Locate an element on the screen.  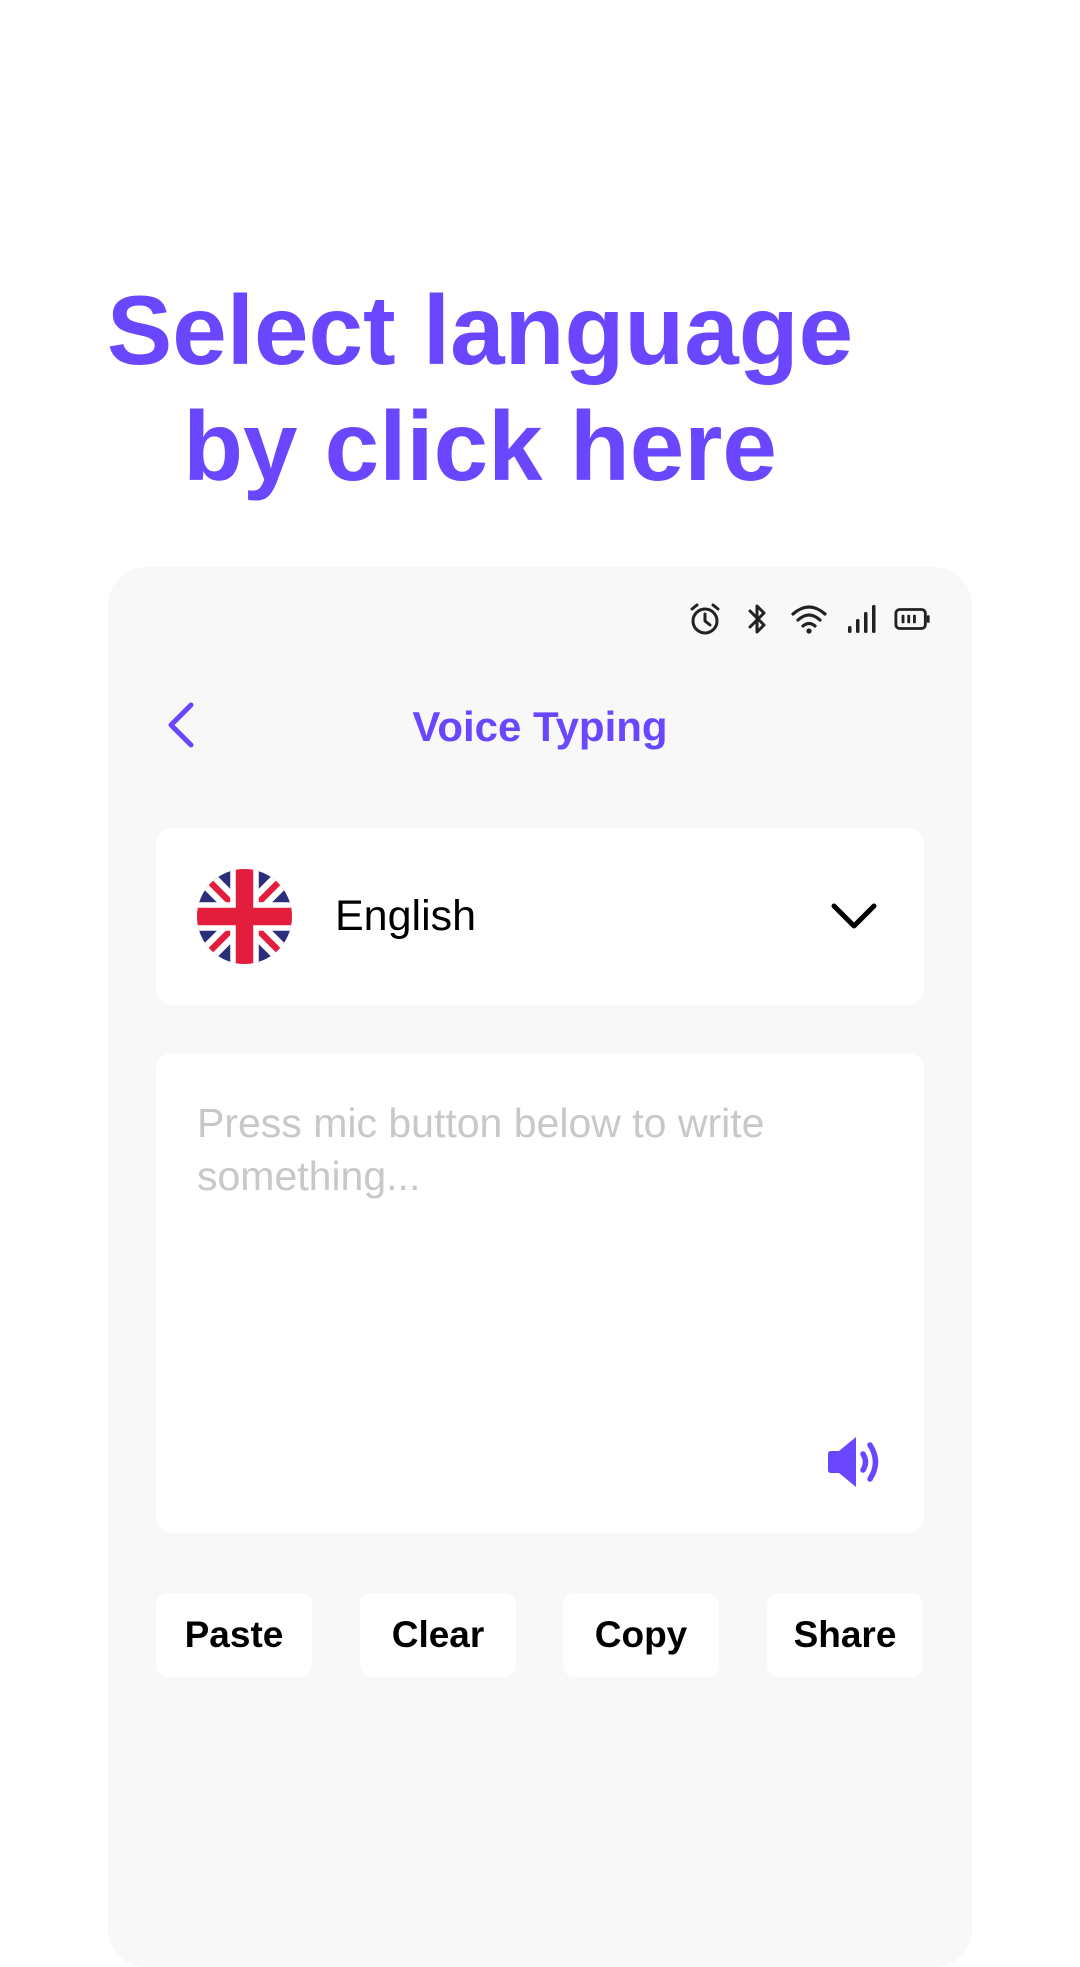
selected-language: English is located at coordinates (406, 916).